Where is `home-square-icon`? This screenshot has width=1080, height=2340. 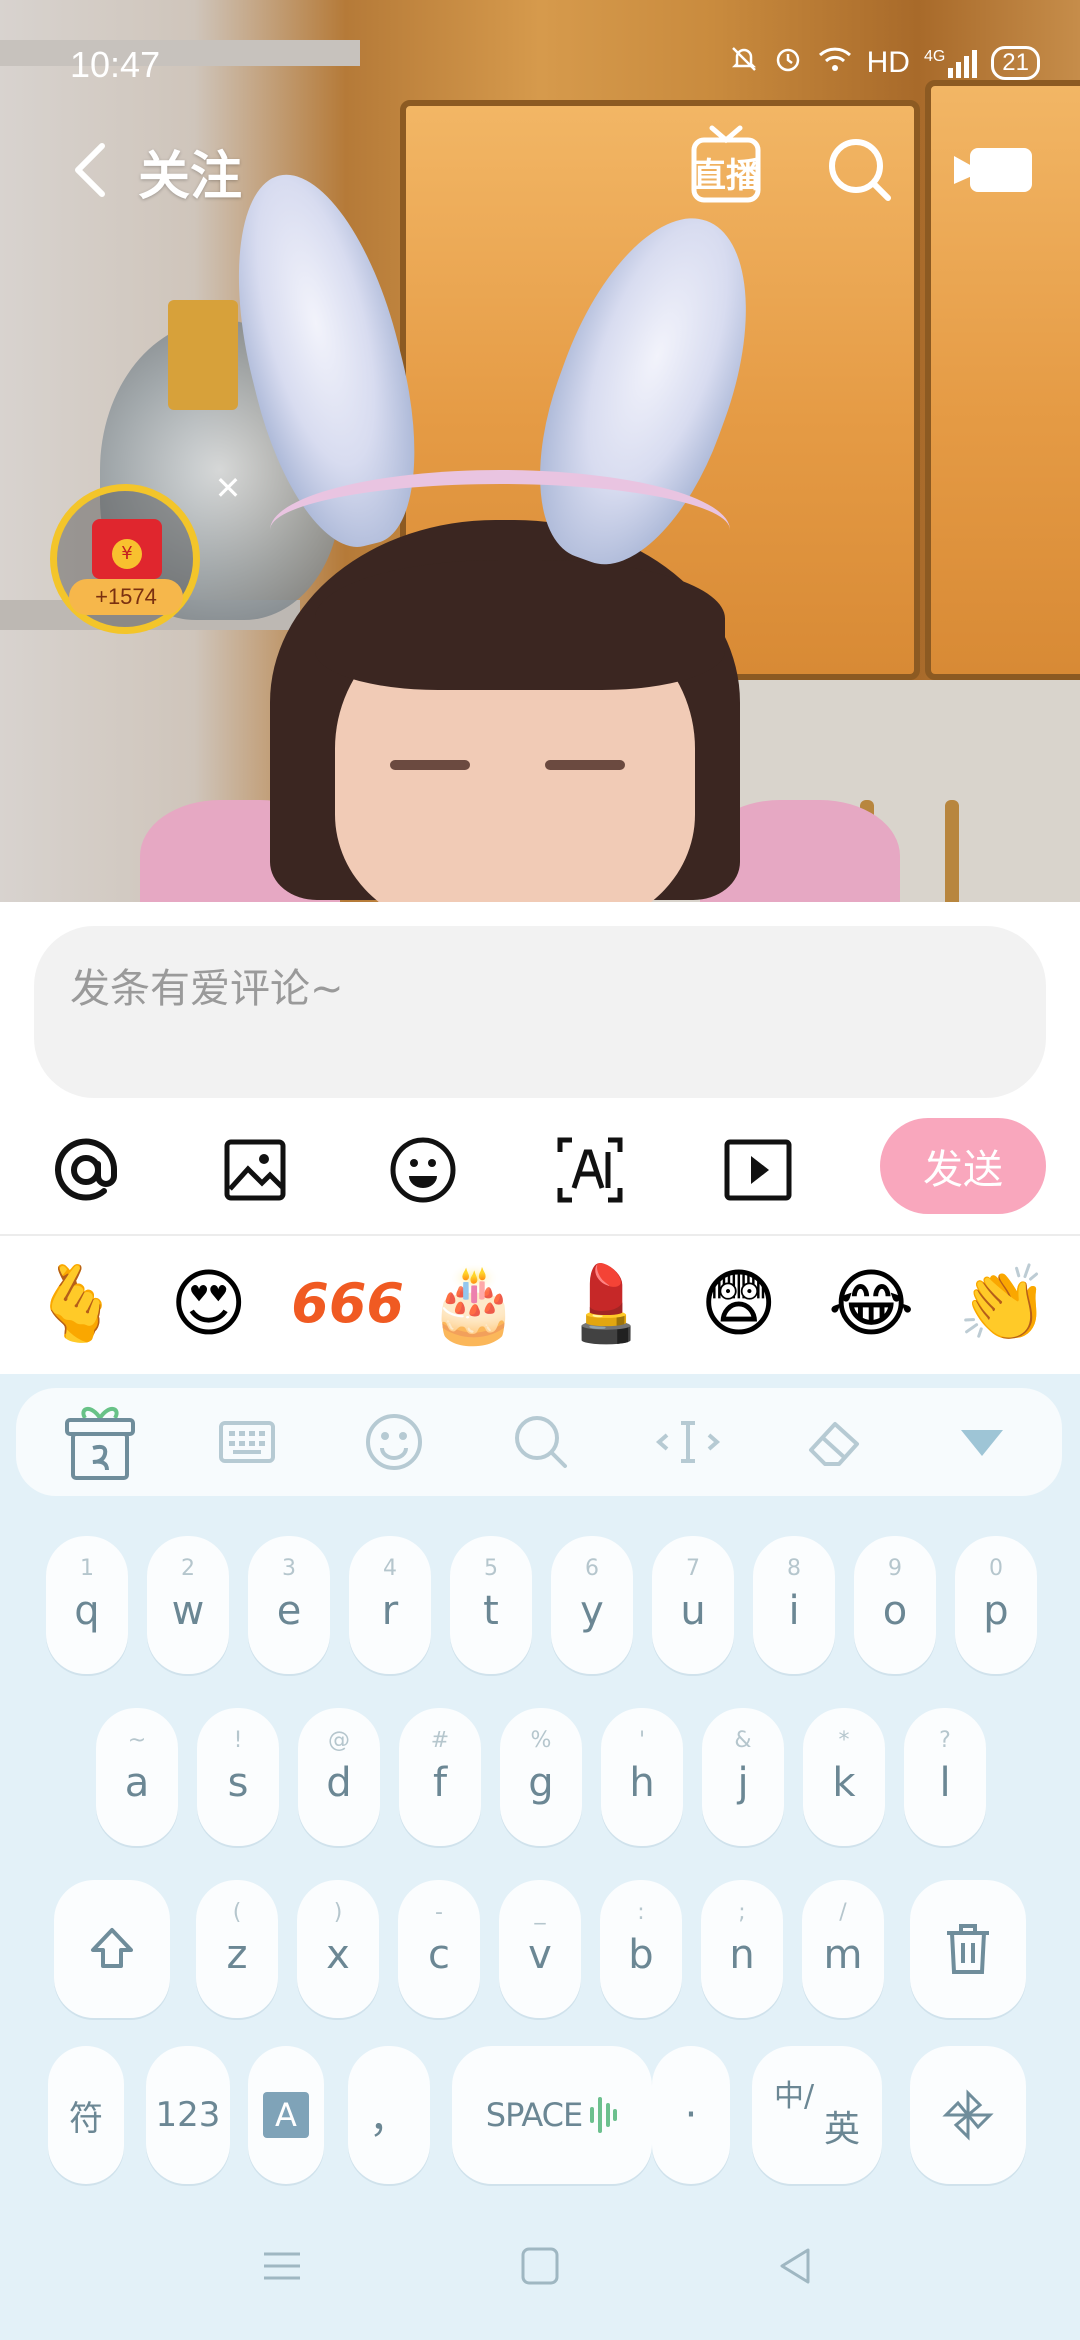 home-square-icon is located at coordinates (540, 2266).